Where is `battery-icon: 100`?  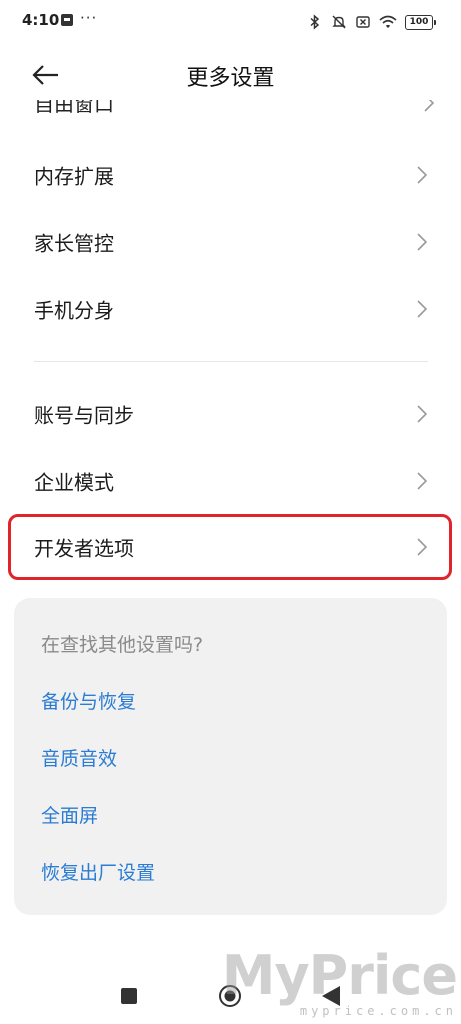
battery-icon: 100 is located at coordinates (420, 22).